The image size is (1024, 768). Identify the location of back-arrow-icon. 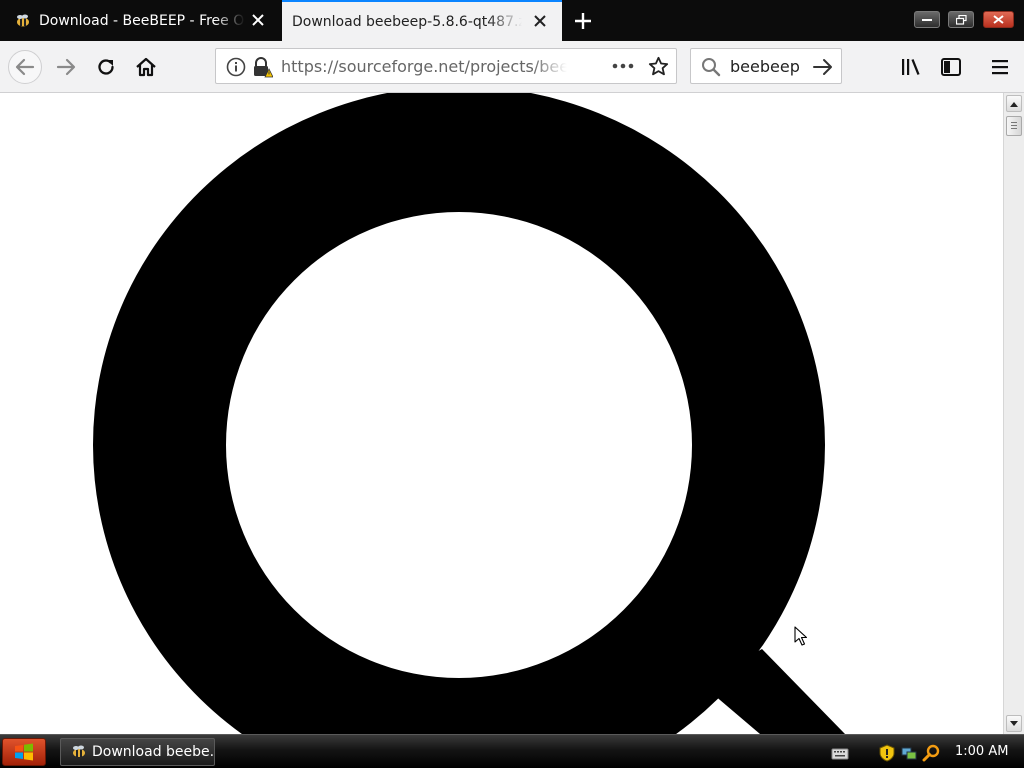
(25, 67).